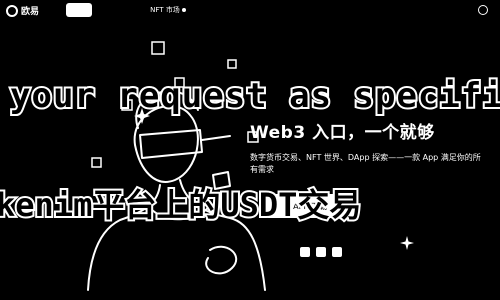  Describe the element at coordinates (337, 252) in the screenshot. I see `qrcode-icon` at that location.